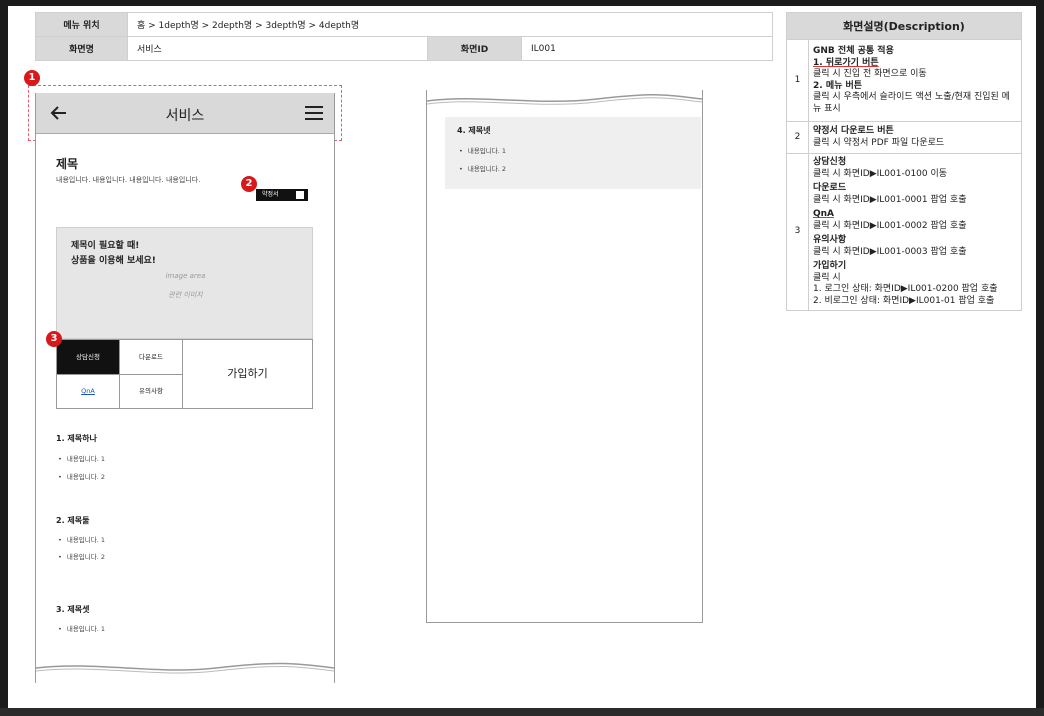  What do you see at coordinates (838, 85) in the screenshot?
I see `desc-line: 2. 메뉴 버튼` at bounding box center [838, 85].